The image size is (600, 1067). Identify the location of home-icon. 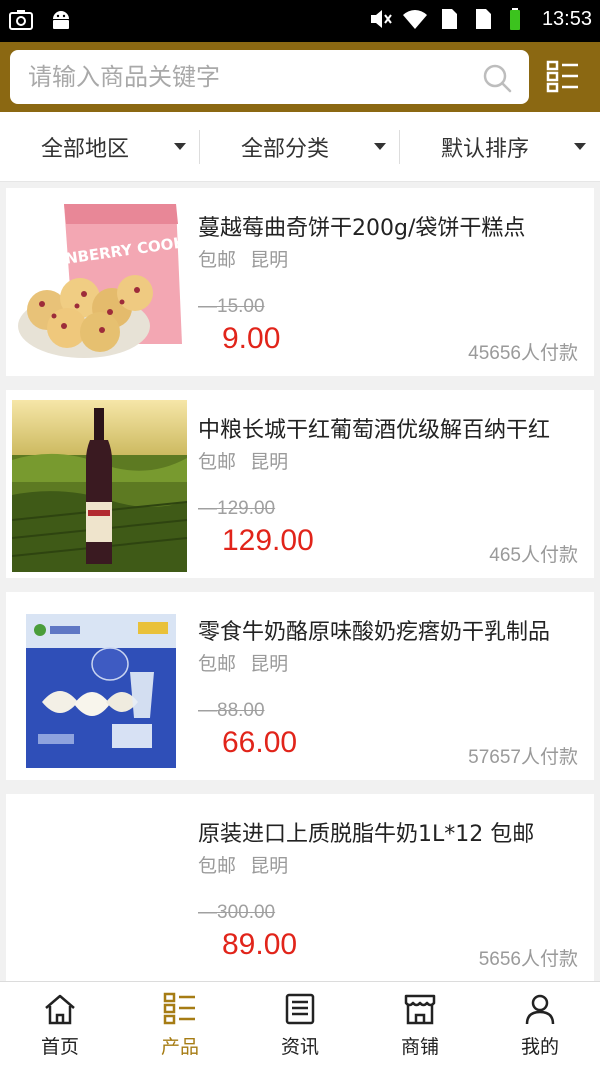
(60, 1009).